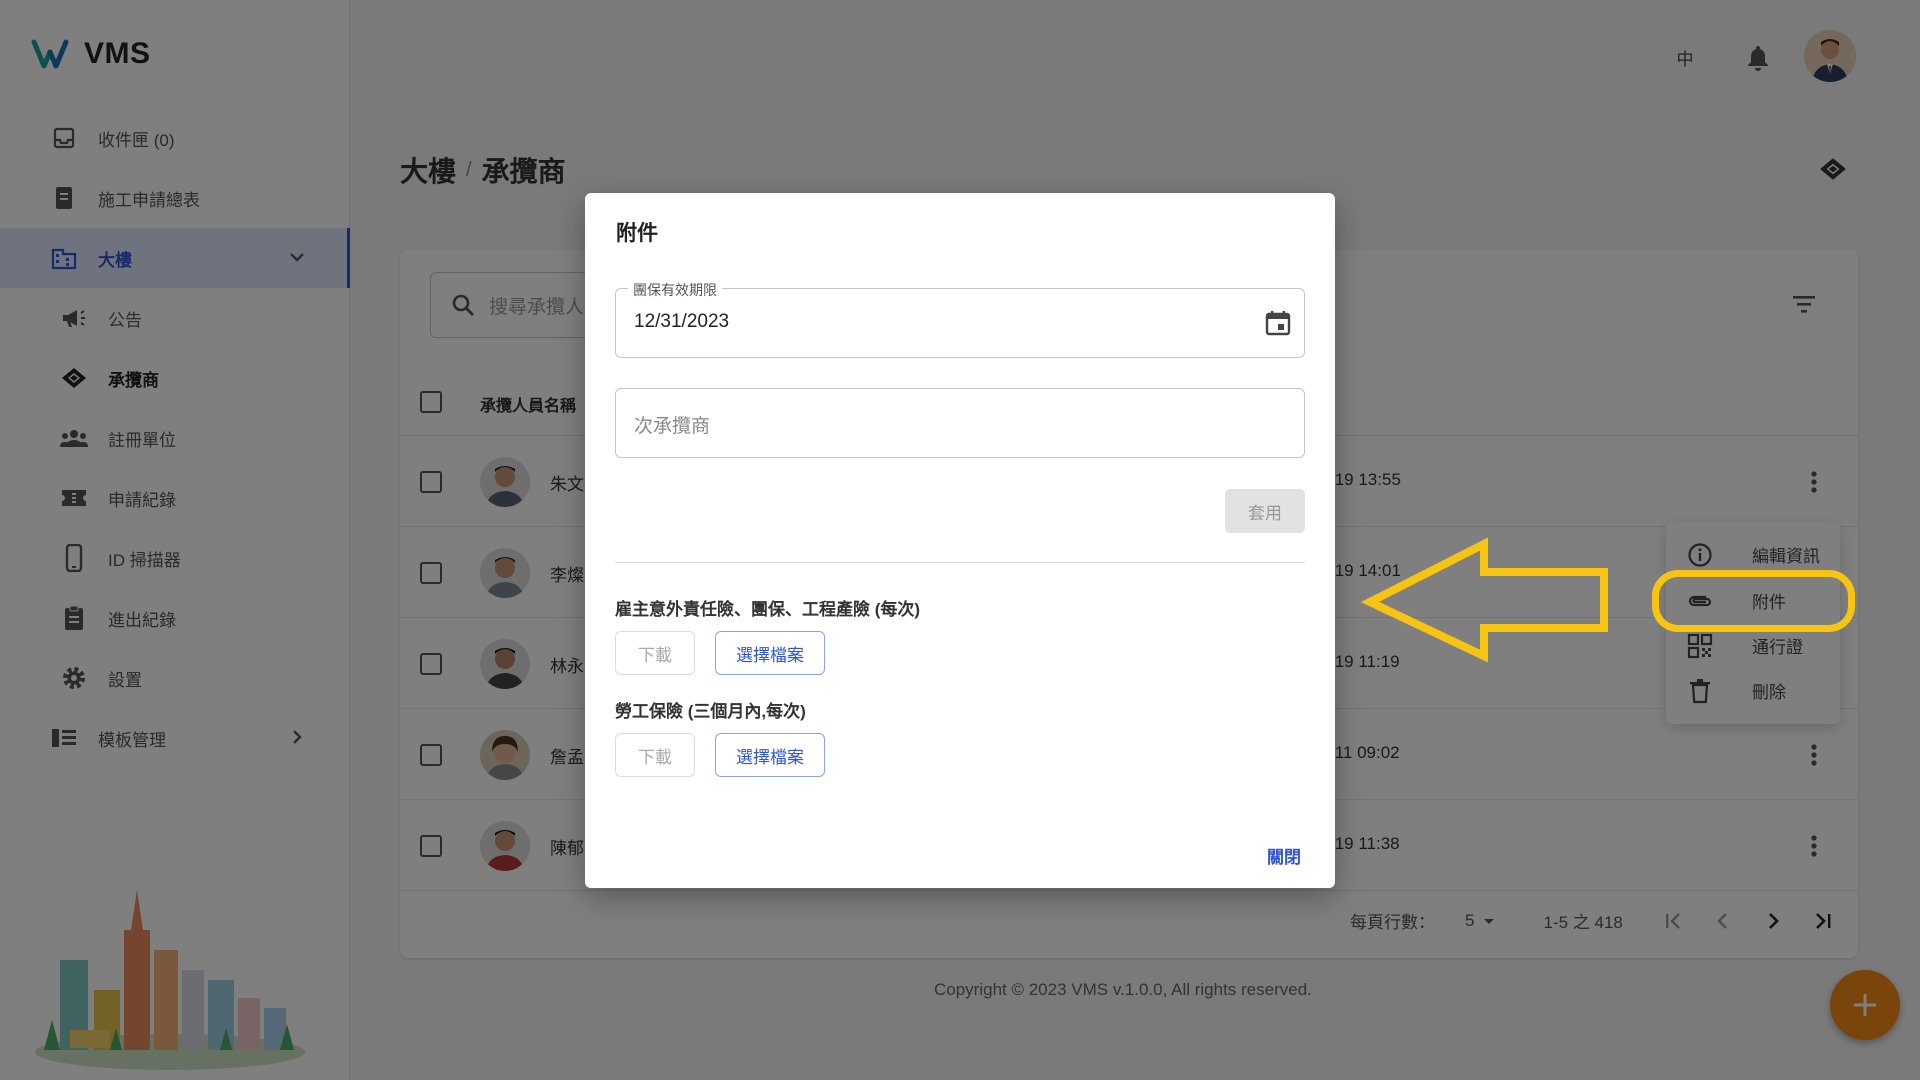  Describe the element at coordinates (675, 290) in the screenshot. I see `field-label: 團保有效期限` at that location.